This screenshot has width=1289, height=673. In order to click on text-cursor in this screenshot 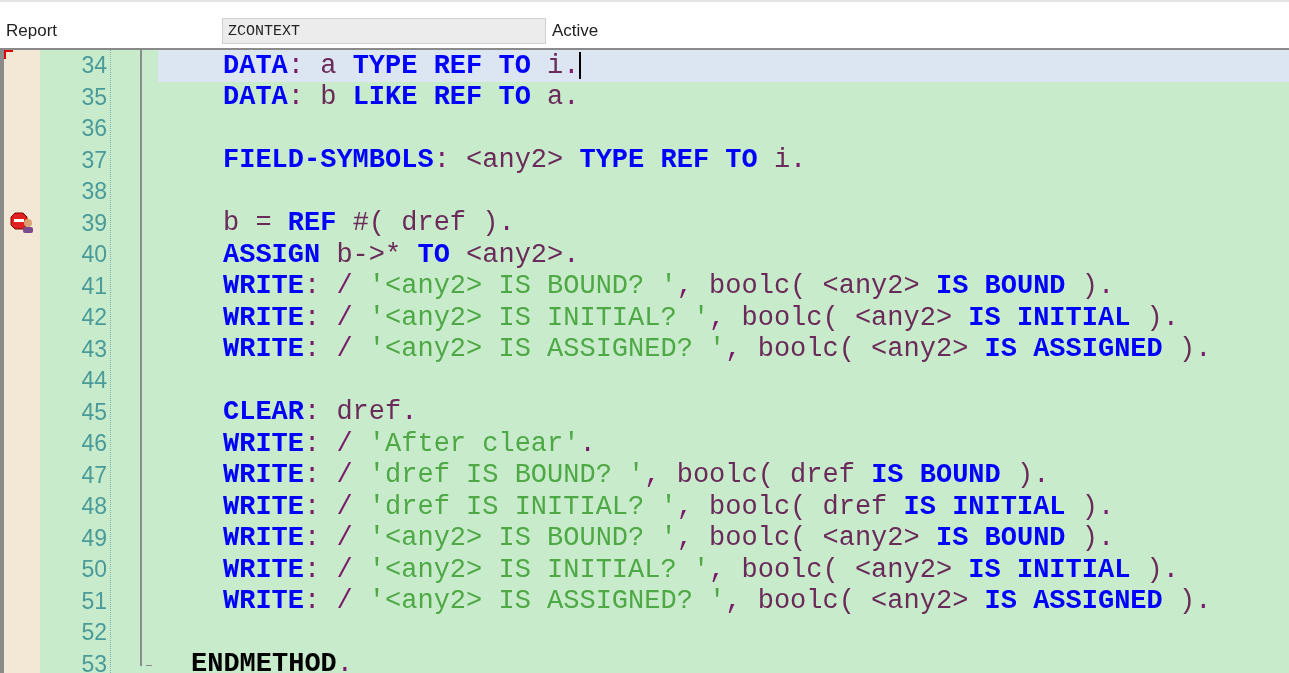, I will do `click(580, 66)`.